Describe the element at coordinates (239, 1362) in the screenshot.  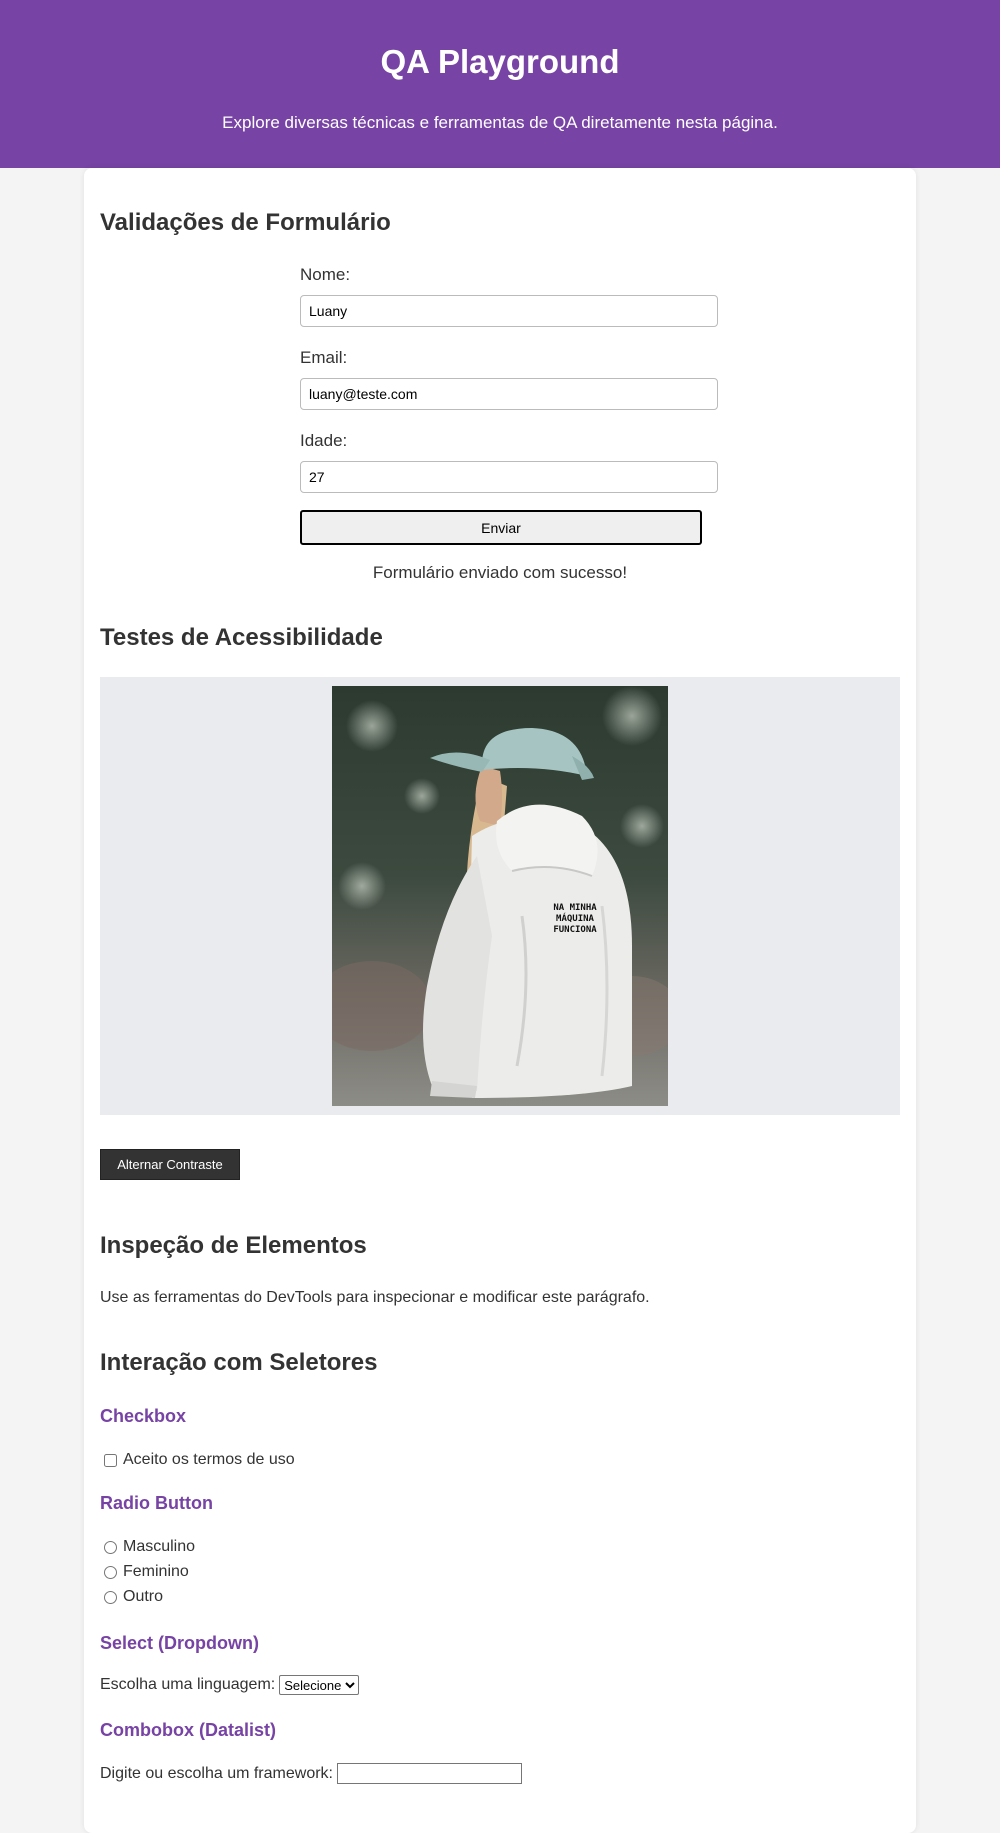
I see `selectors-section-title: Interação com Seletores` at that location.